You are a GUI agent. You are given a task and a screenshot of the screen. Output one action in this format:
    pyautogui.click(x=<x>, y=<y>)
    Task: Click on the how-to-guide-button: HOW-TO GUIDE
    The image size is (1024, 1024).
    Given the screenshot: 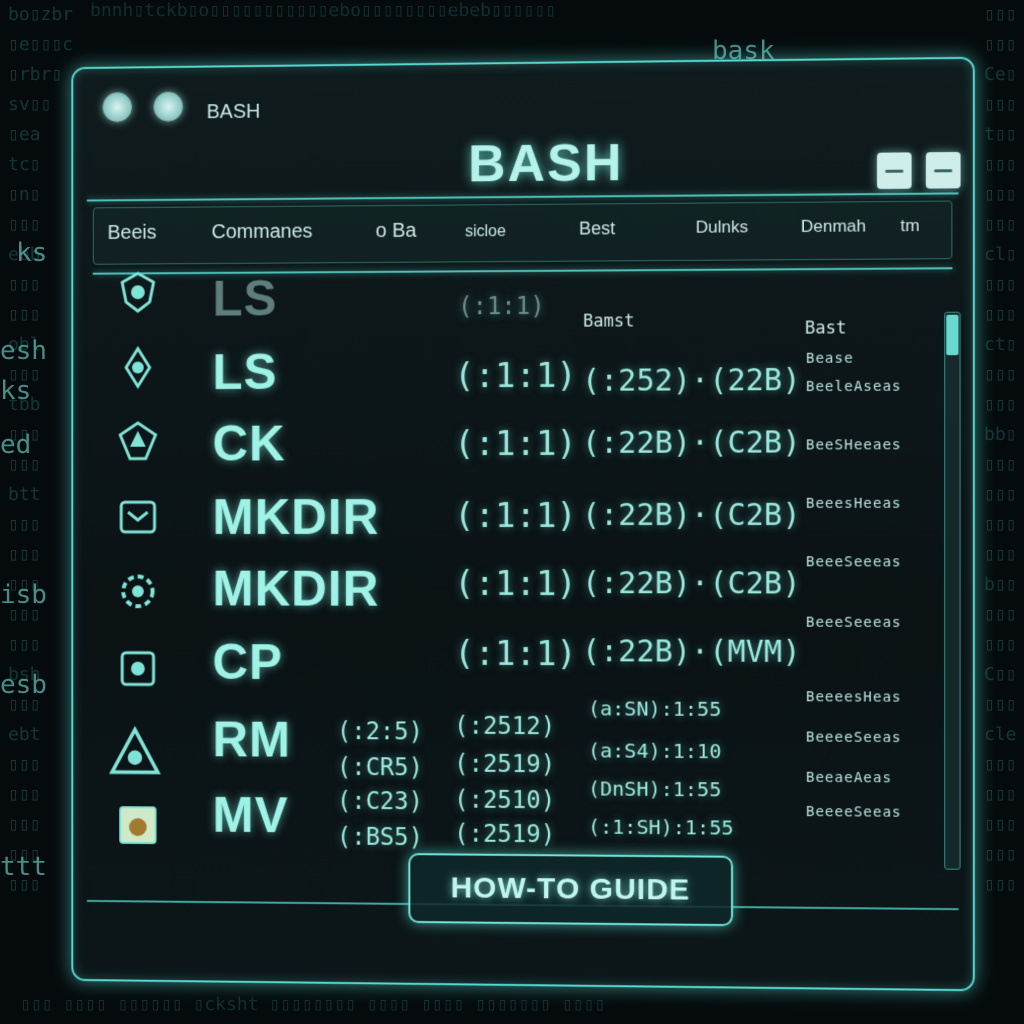 What is the action you would take?
    pyautogui.click(x=570, y=889)
    